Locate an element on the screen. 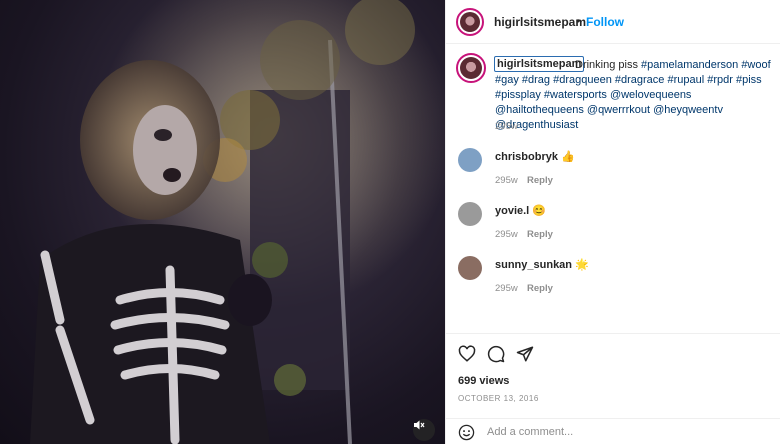  caption-body: Drinking piss is located at coordinates (606, 65).